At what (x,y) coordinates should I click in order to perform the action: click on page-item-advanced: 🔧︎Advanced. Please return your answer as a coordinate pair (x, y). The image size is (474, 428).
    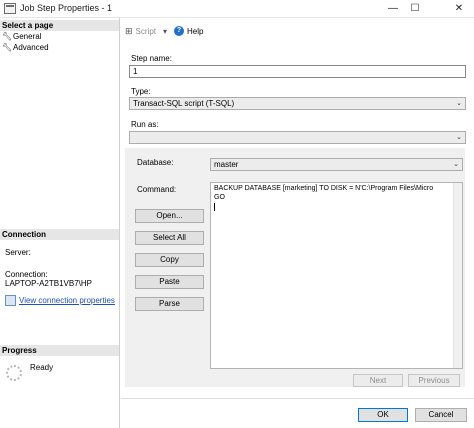
    Looking at the image, I should click on (25, 47).